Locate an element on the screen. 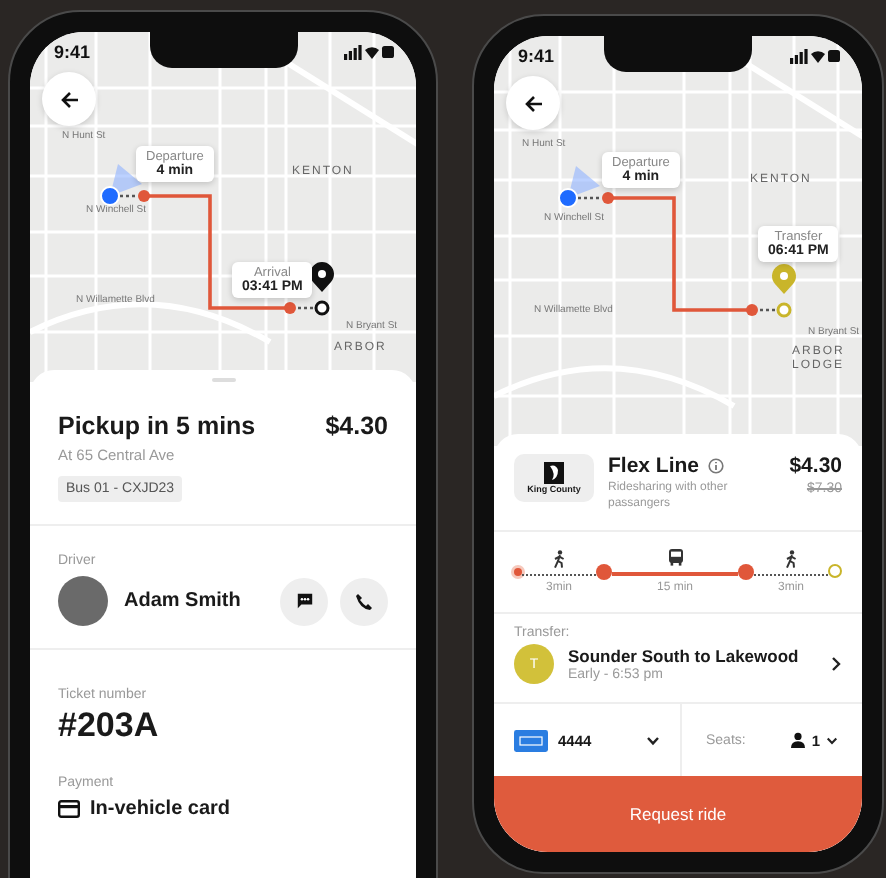 Image resolution: width=886 pixels, height=878 pixels. payment-method: In-vehicle card is located at coordinates (160, 809).